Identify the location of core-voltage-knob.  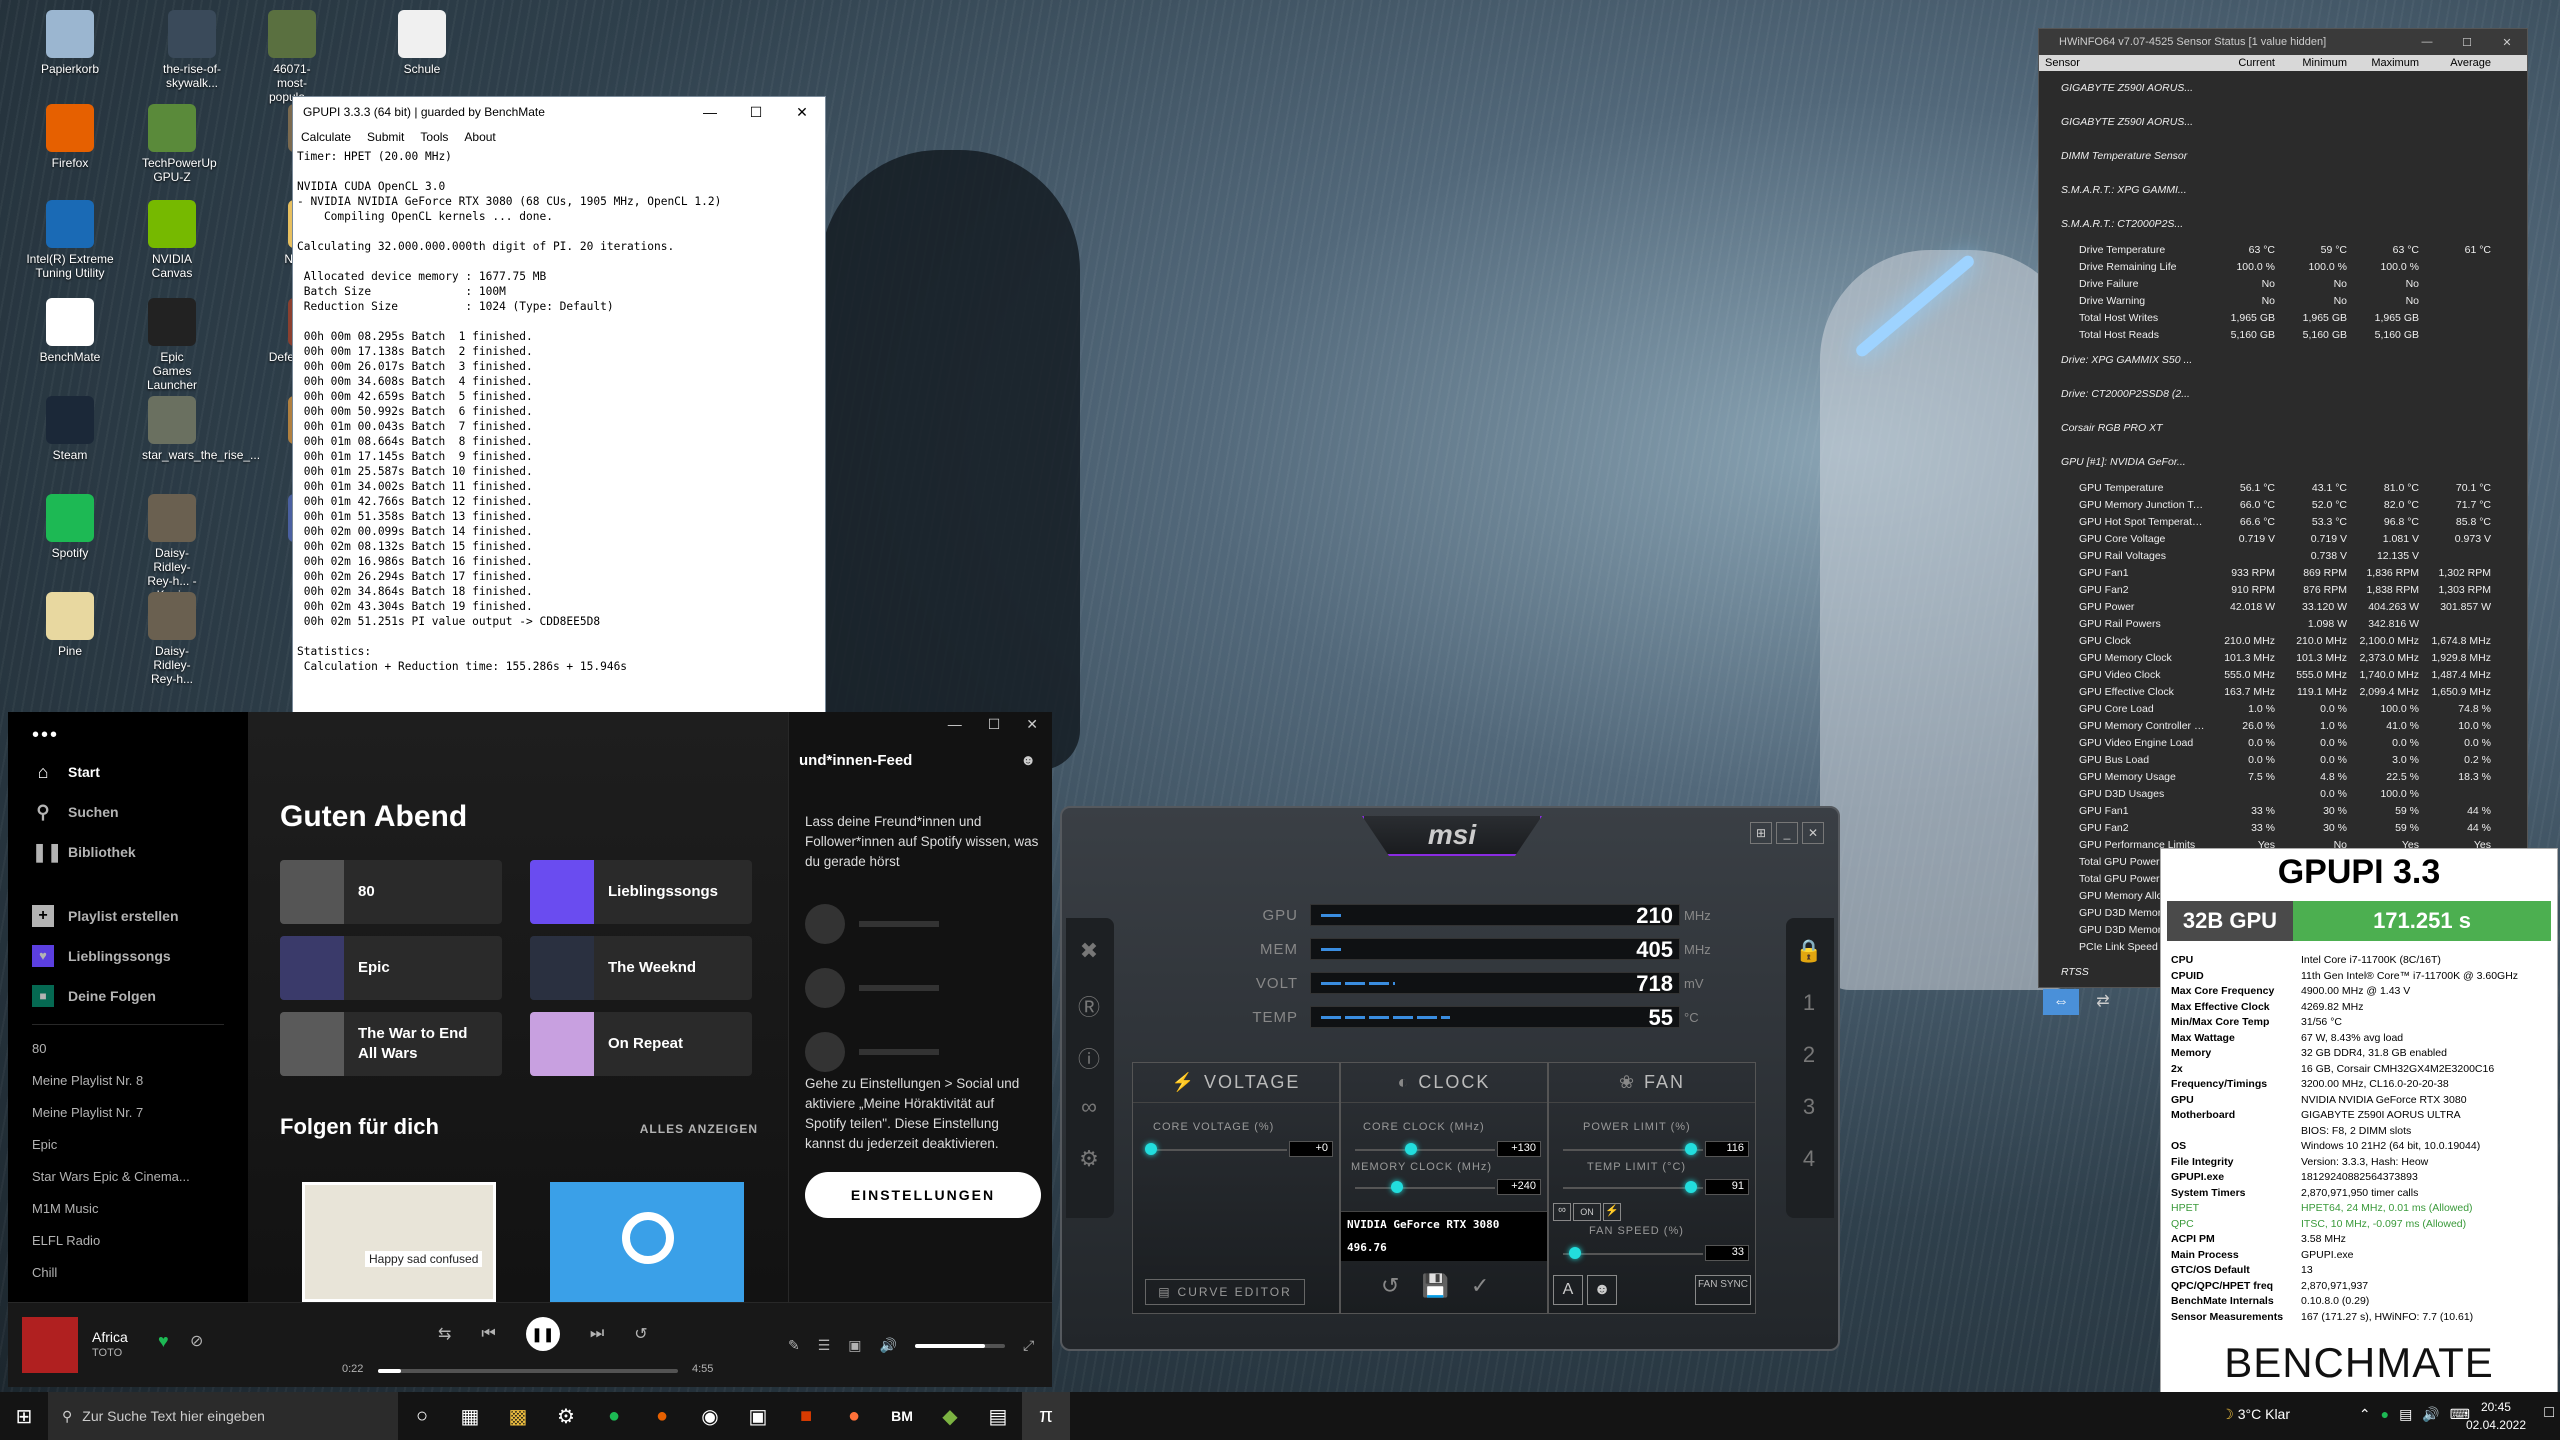
(1151, 1149).